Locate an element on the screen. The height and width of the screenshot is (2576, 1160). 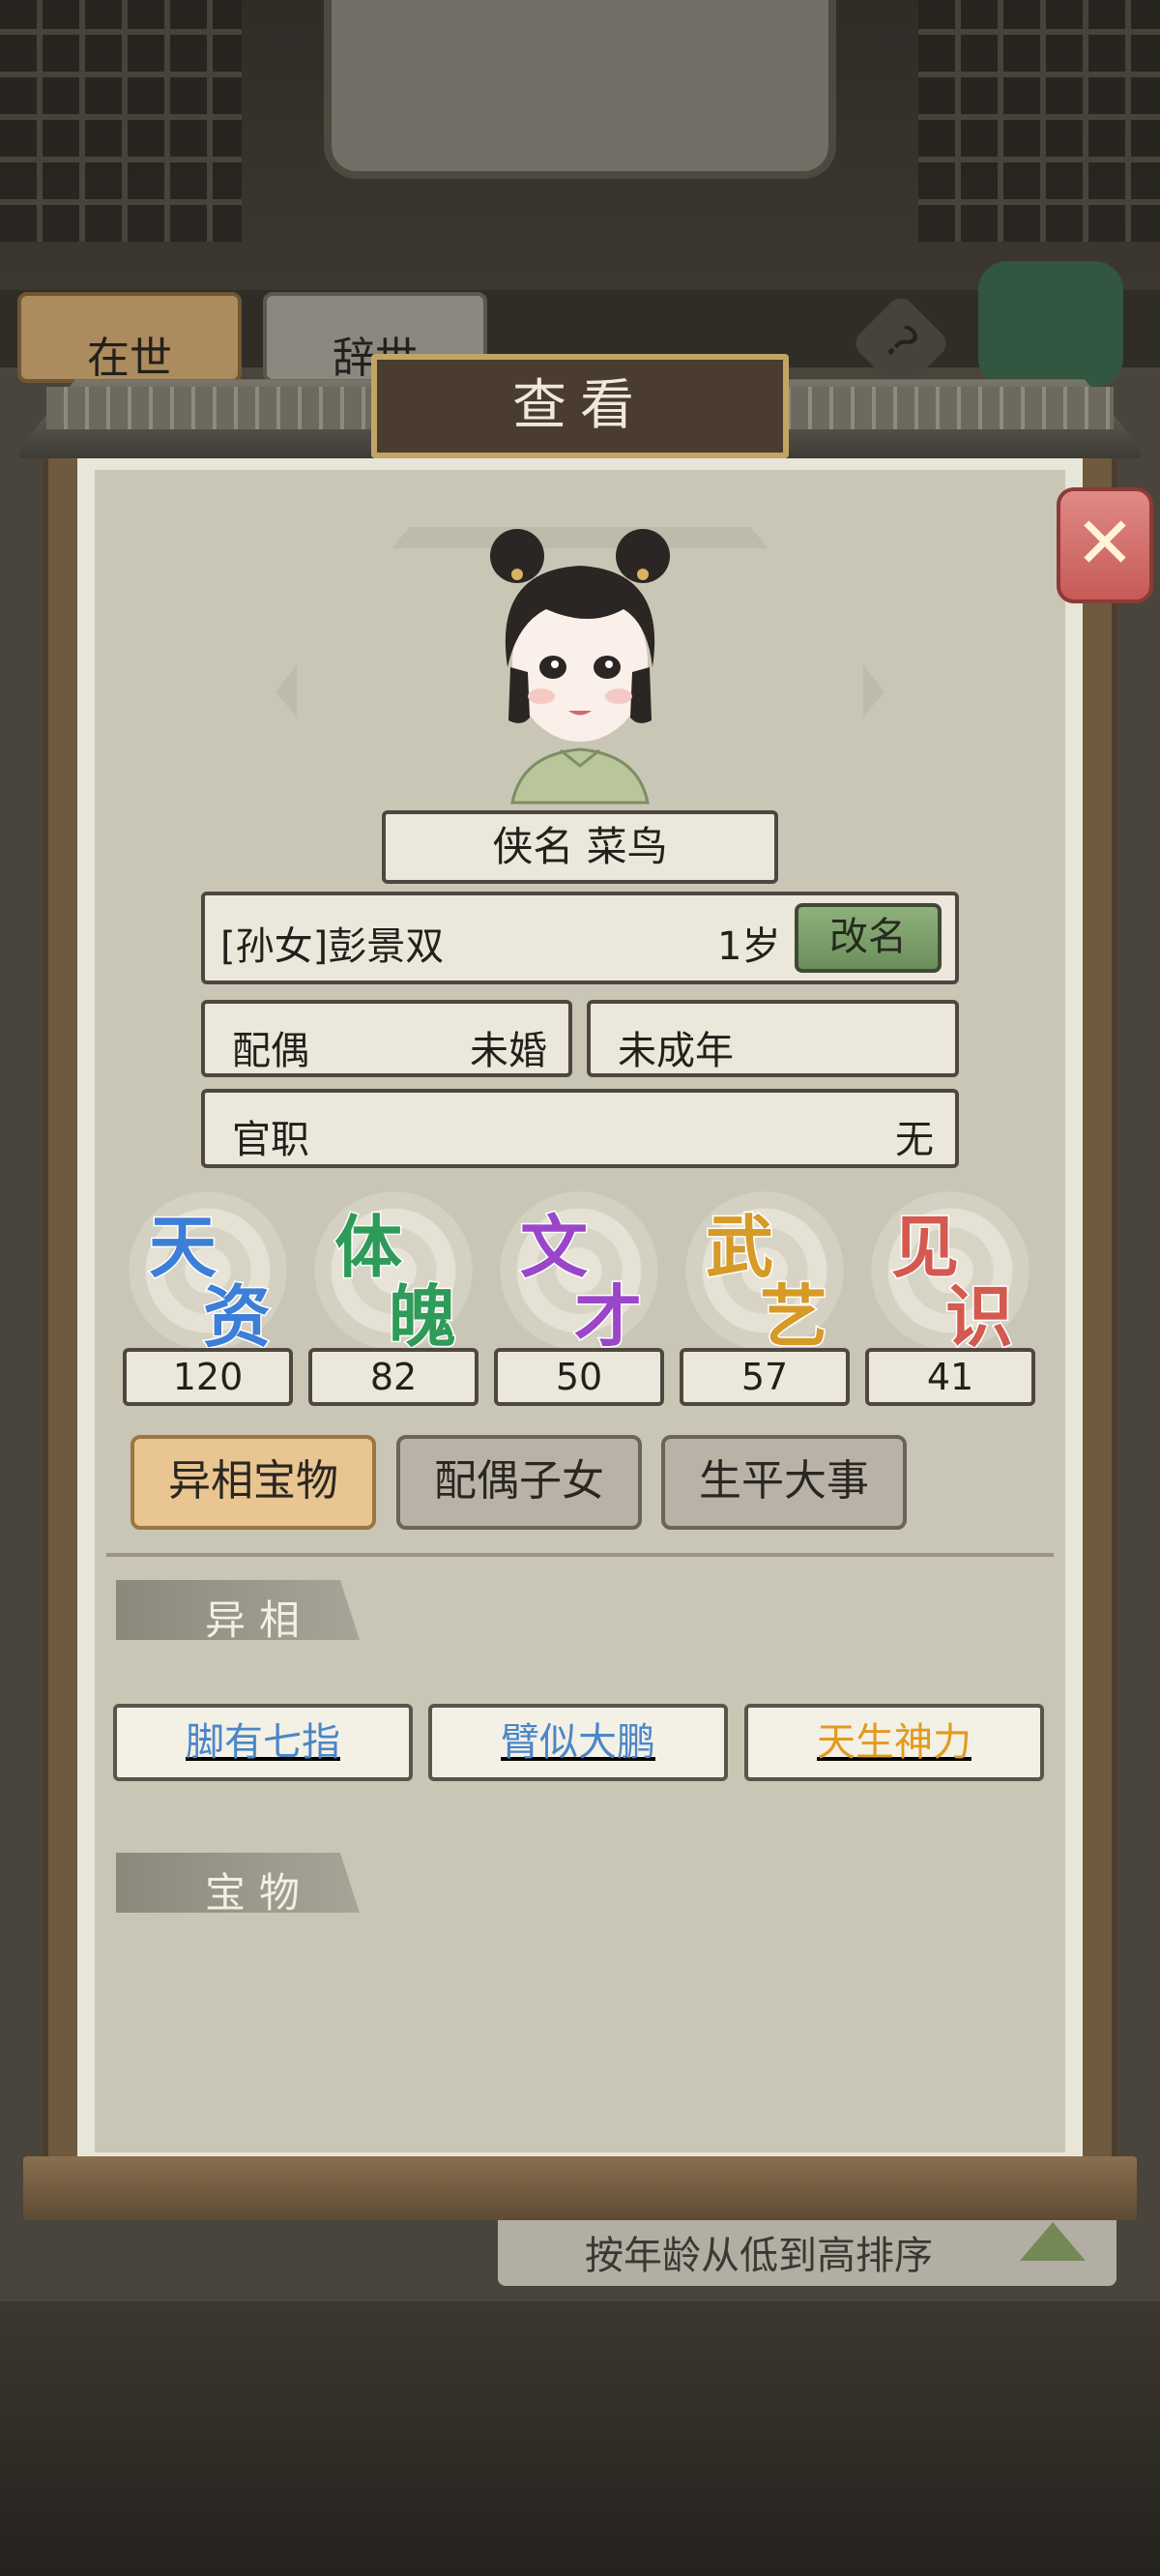
rename-button: 改名 is located at coordinates (869, 938).